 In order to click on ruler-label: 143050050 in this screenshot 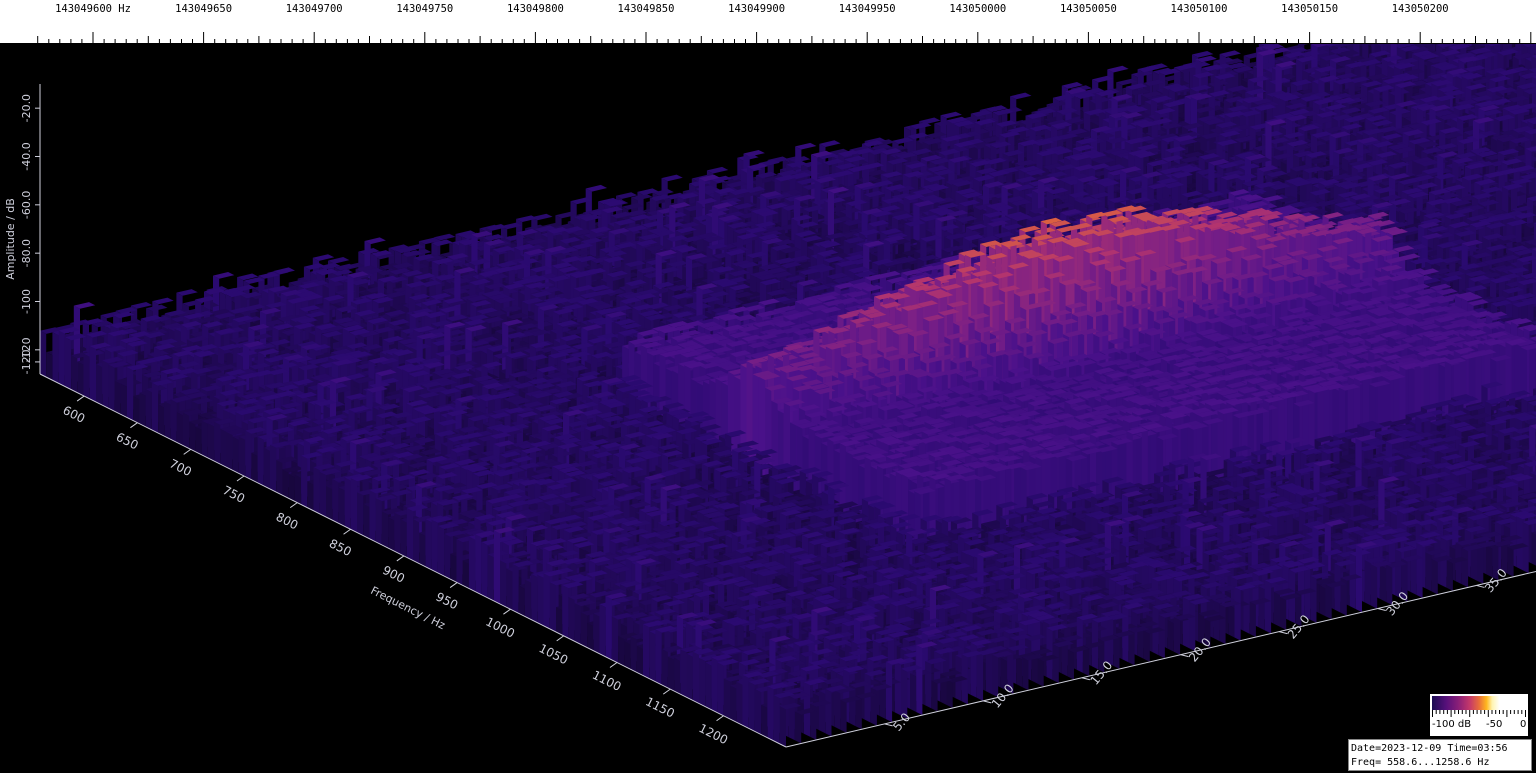, I will do `click(1088, 9)`.